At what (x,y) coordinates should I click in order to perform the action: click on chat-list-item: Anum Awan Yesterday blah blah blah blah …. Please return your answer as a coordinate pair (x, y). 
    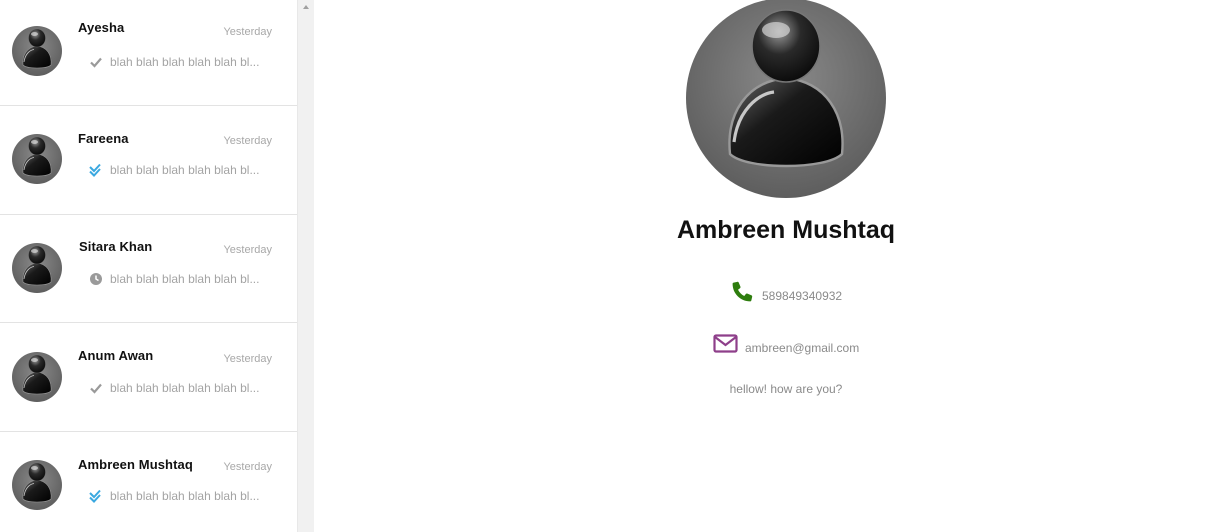
    Looking at the image, I should click on (148, 378).